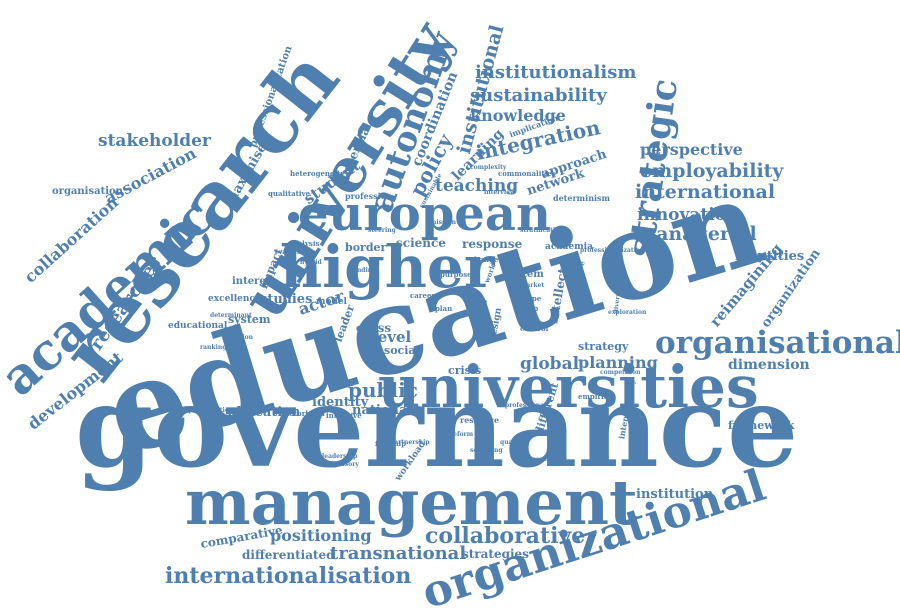 Image resolution: width=900 pixels, height=616 pixels. Describe the element at coordinates (423, 295) in the screenshot. I see `word-career: career` at that location.